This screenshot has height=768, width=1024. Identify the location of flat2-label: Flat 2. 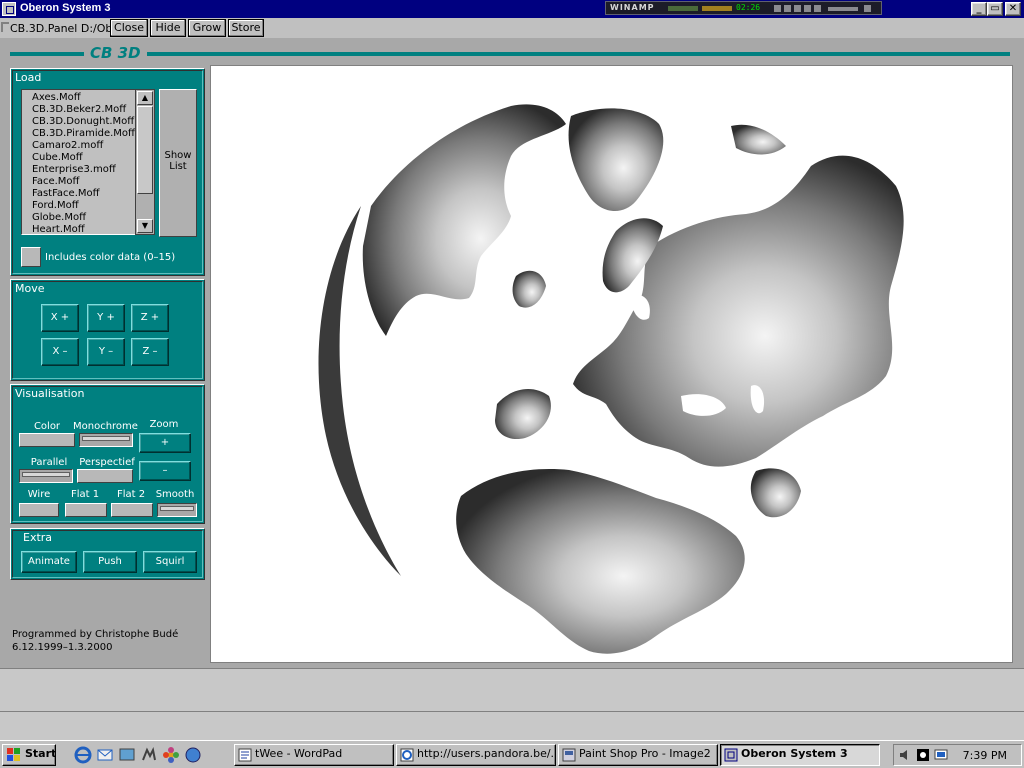
(131, 494).